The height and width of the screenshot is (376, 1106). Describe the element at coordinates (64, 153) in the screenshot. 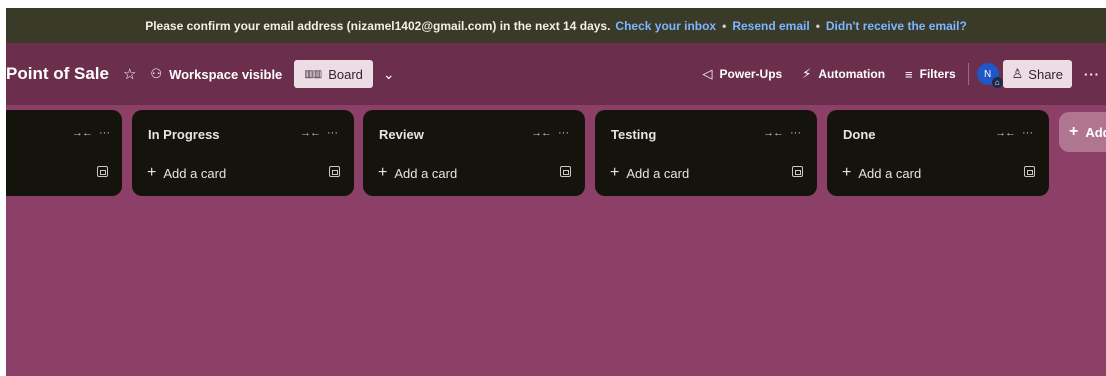

I see `list-column: →← ···` at that location.